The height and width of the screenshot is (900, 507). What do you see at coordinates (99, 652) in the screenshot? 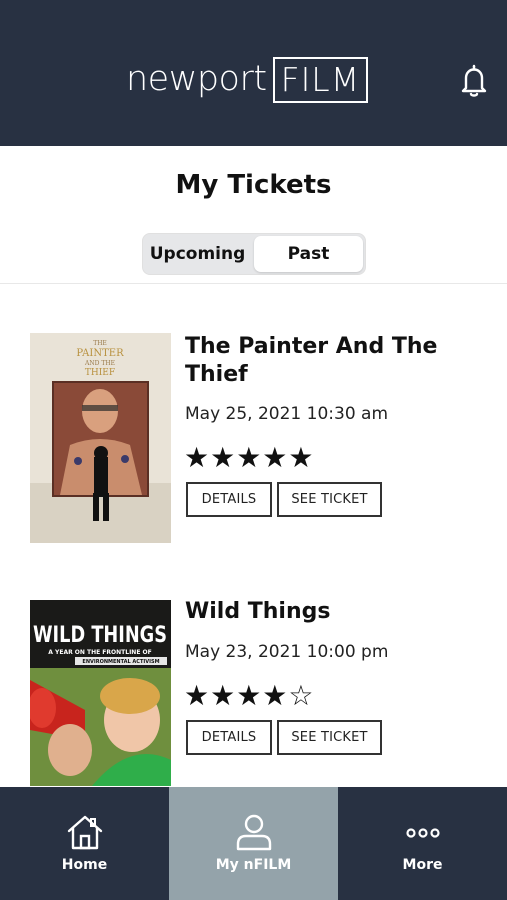
I see `poster-tagline: A YEAR ON THE FRONTLINE OF` at bounding box center [99, 652].